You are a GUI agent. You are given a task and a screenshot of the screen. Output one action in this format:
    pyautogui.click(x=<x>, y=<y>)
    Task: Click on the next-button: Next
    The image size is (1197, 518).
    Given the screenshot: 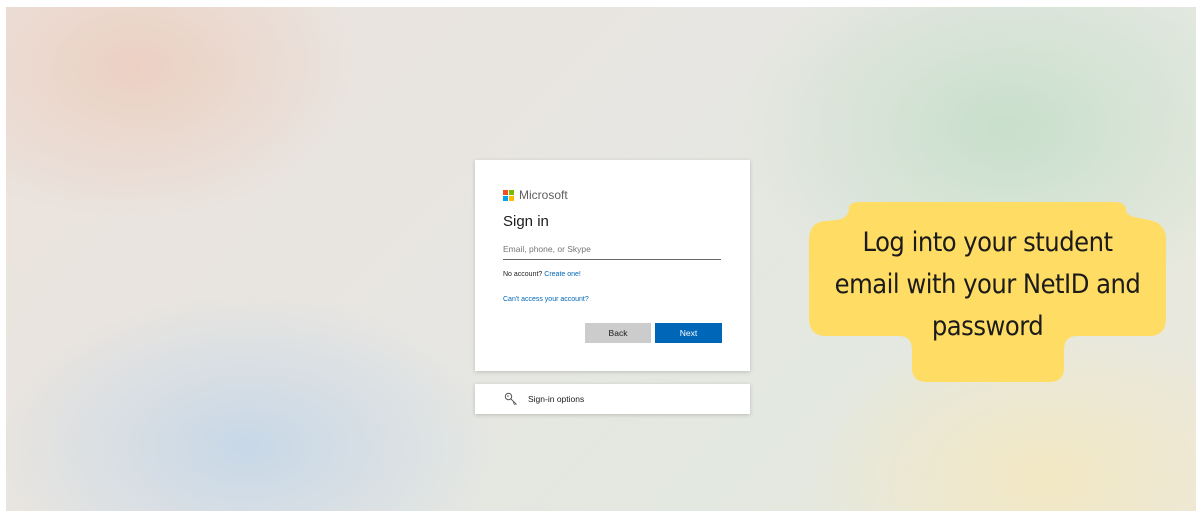 What is the action you would take?
    pyautogui.click(x=688, y=333)
    